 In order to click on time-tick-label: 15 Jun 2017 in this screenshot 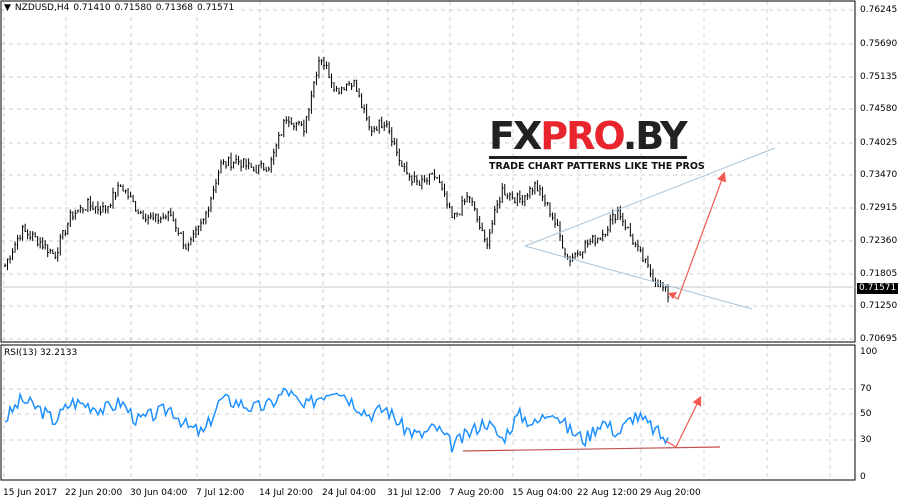, I will do `click(30, 493)`.